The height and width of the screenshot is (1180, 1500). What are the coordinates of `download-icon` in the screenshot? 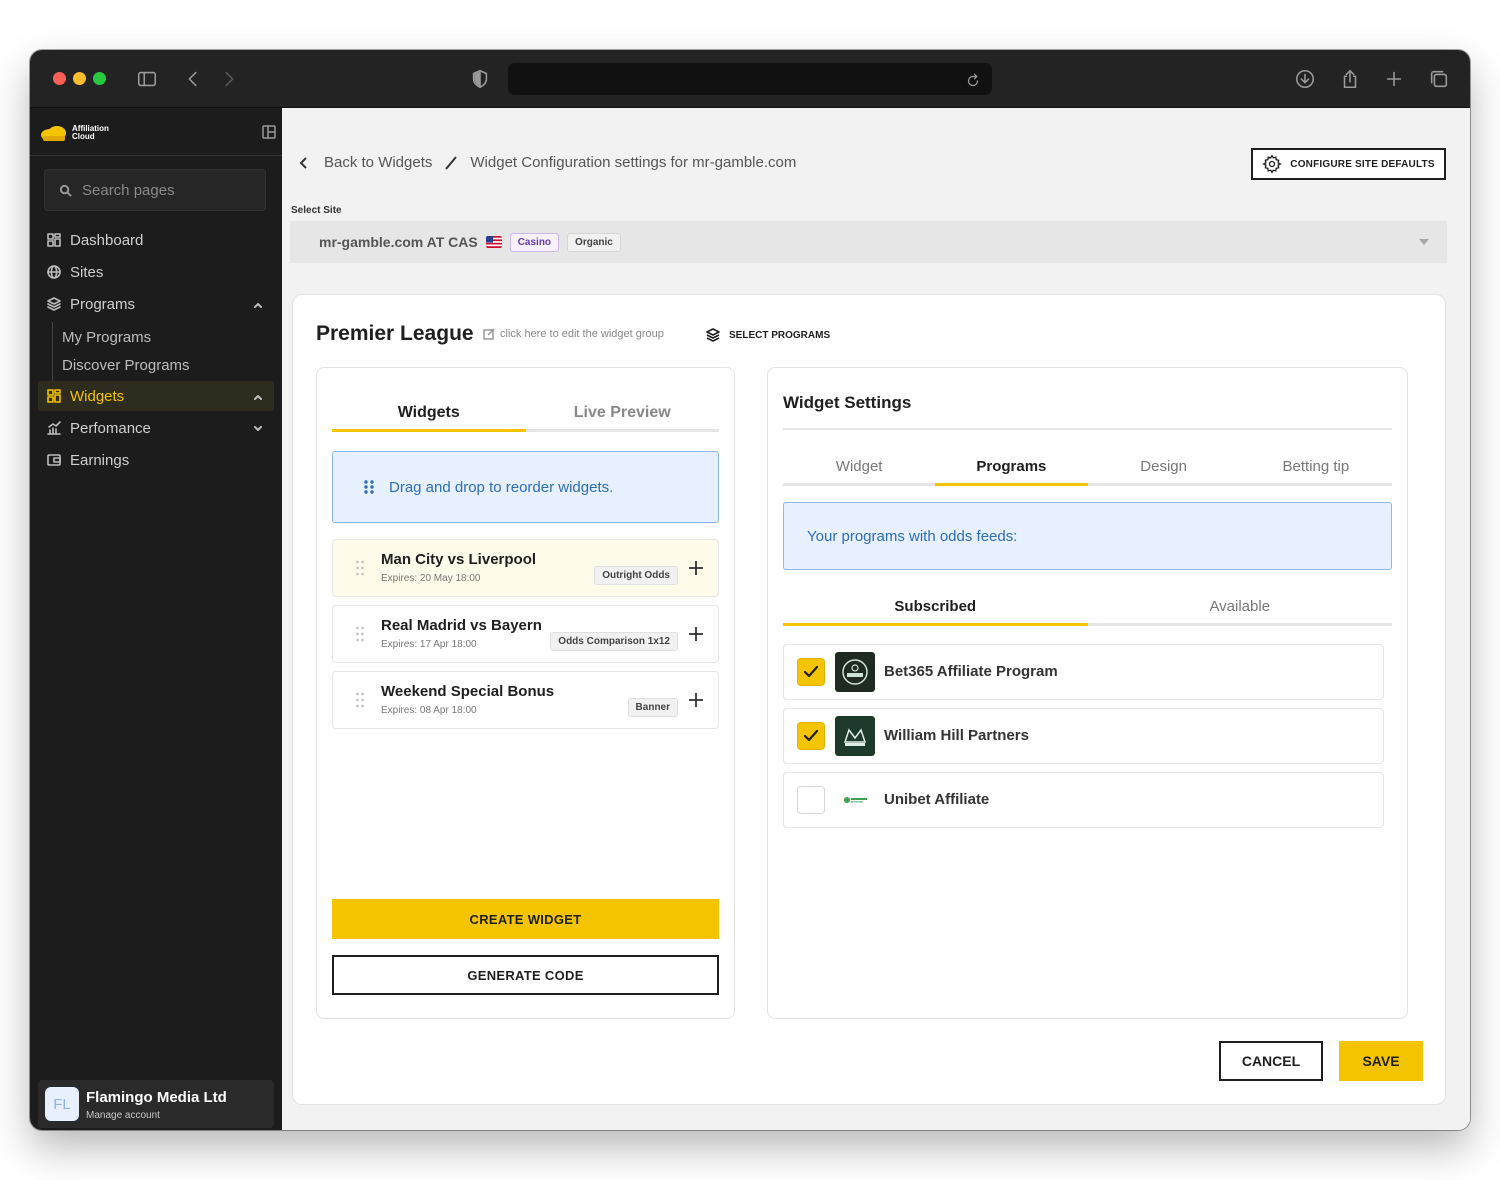 It's located at (1305, 79).